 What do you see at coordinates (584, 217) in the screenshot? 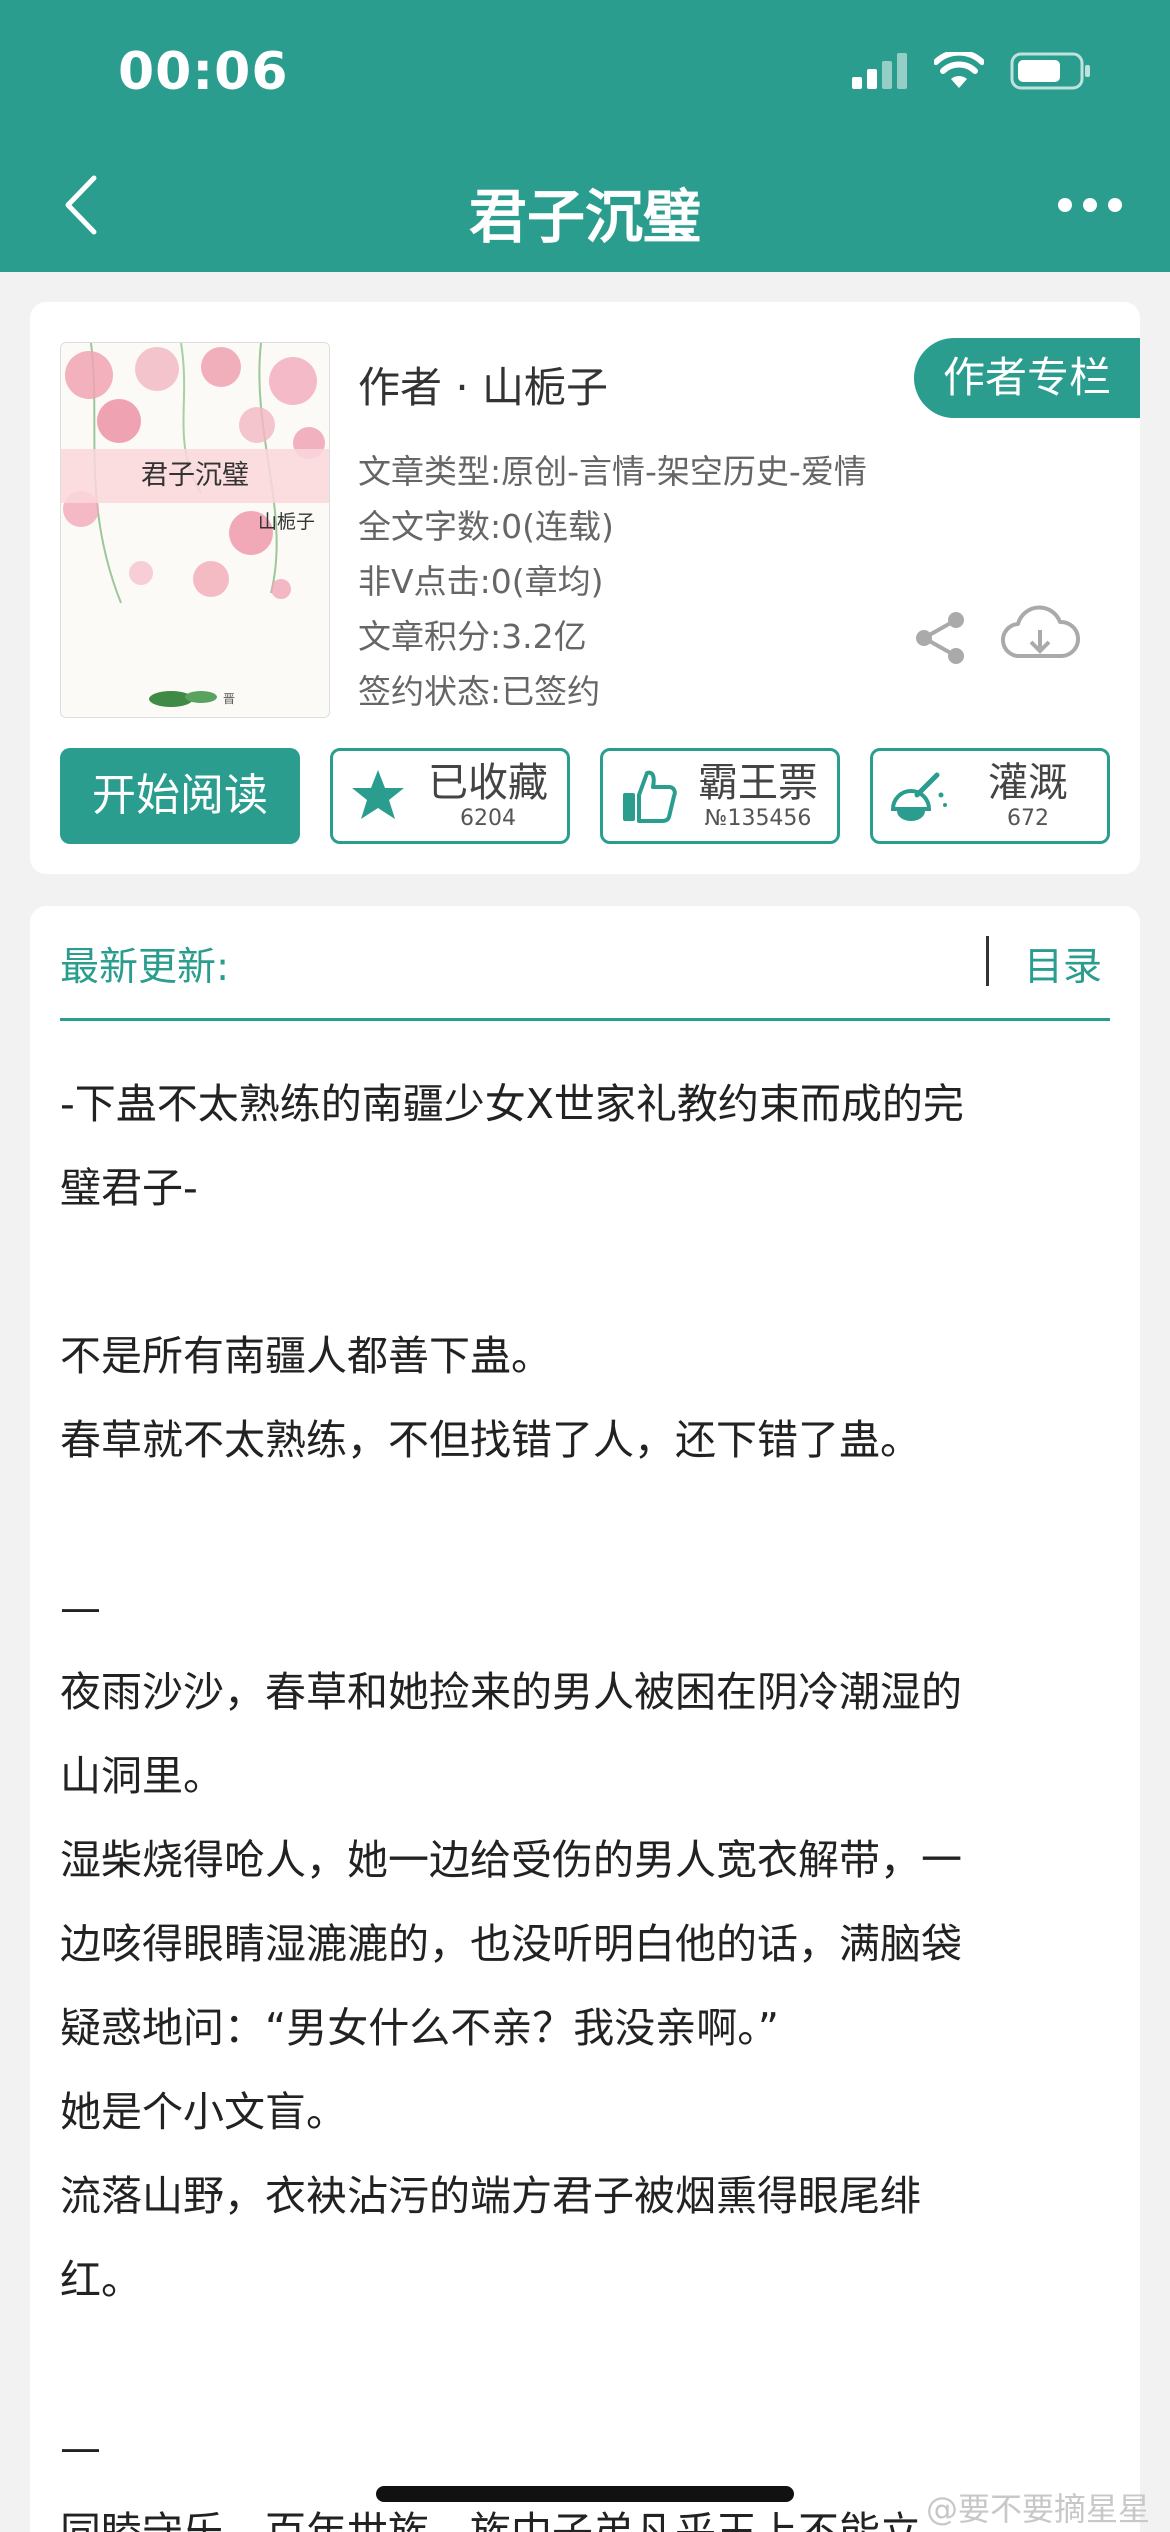
I see `page-title: 君子沉璧` at bounding box center [584, 217].